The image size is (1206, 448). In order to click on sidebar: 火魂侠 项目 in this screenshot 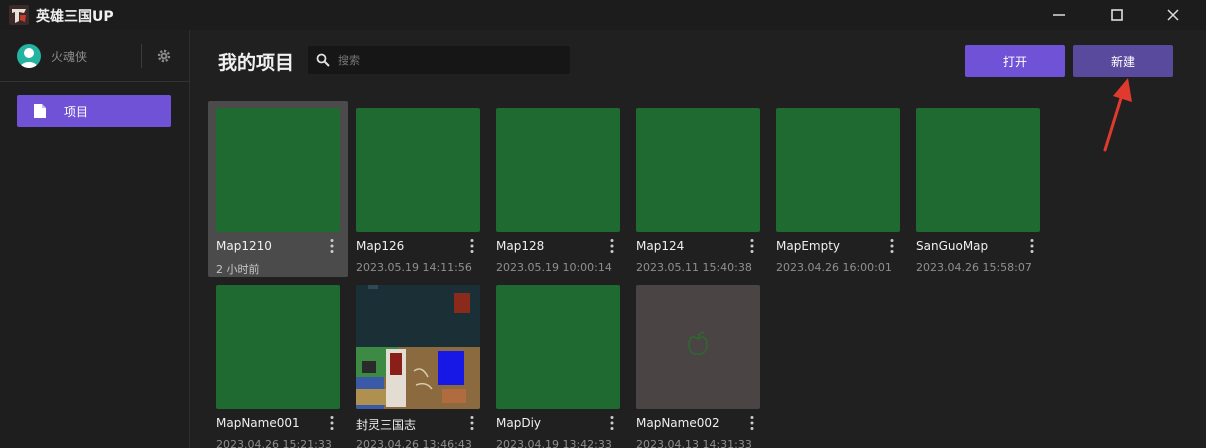, I will do `click(95, 239)`.